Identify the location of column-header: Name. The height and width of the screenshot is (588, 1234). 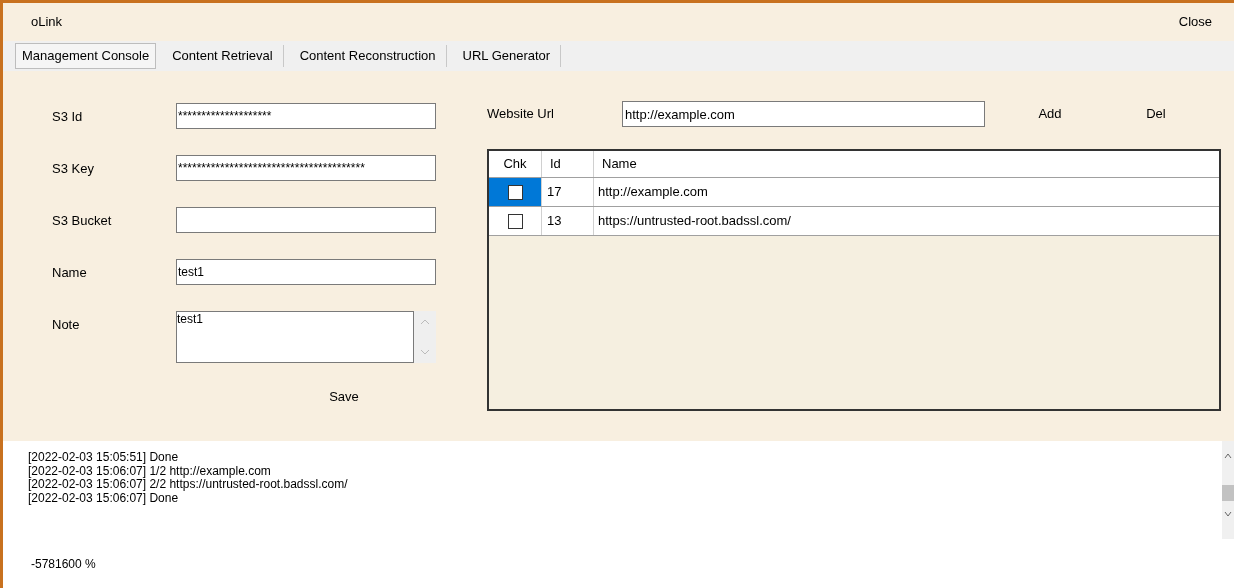
(619, 164).